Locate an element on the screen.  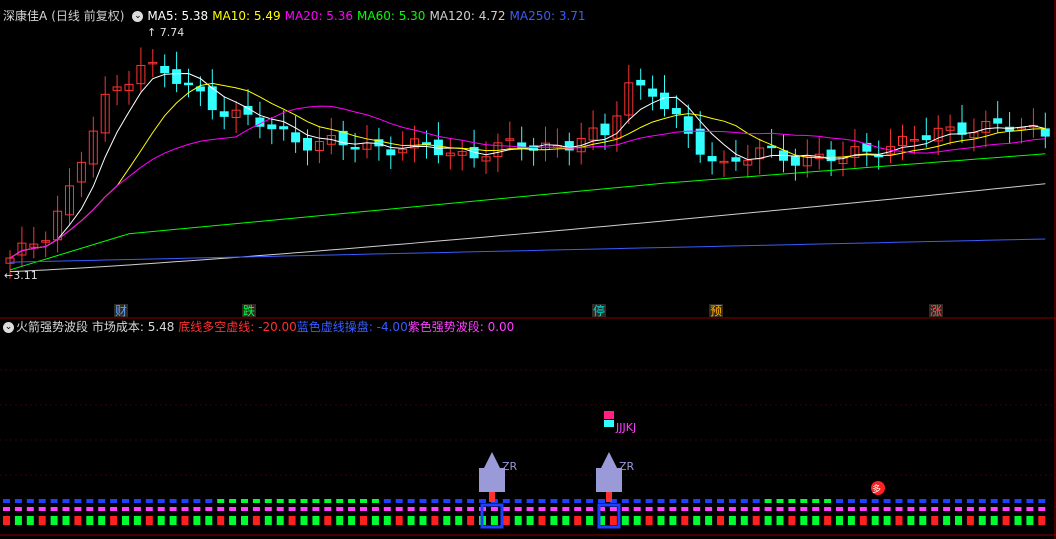
ma250-line is located at coordinates (527, 250).